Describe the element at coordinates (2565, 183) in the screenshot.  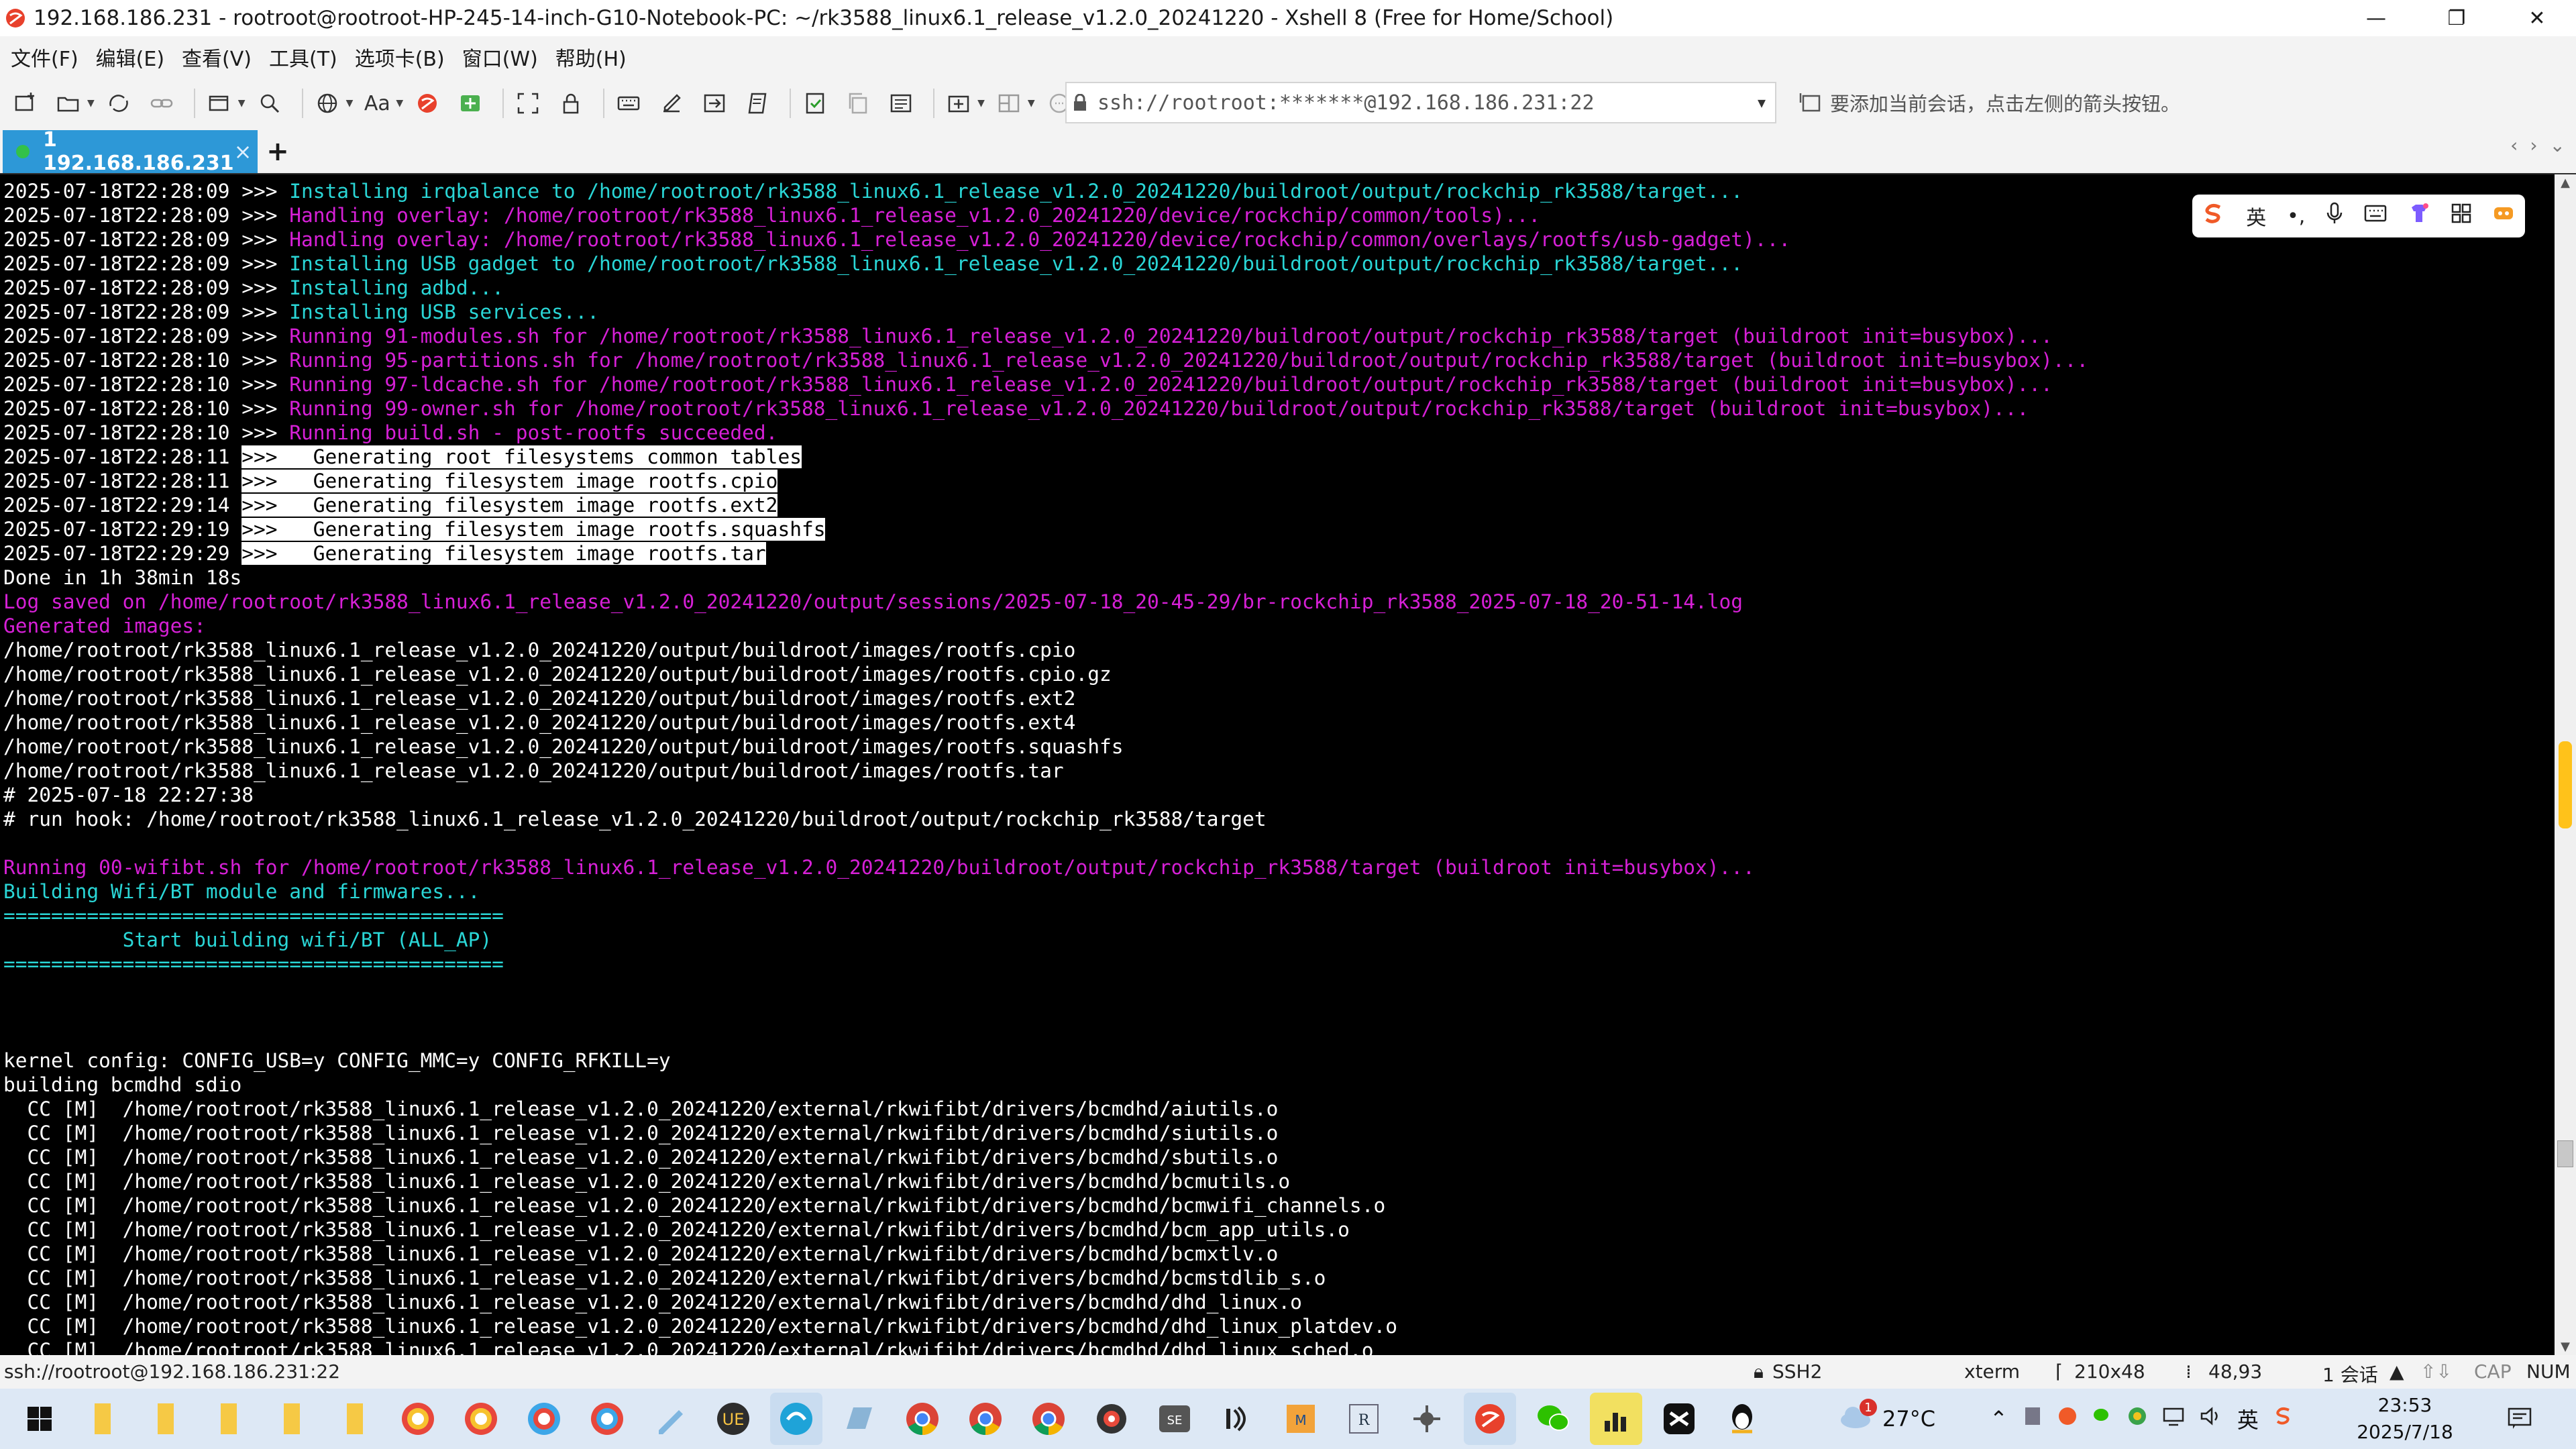
I see `scroll-up-icon: ▲` at that location.